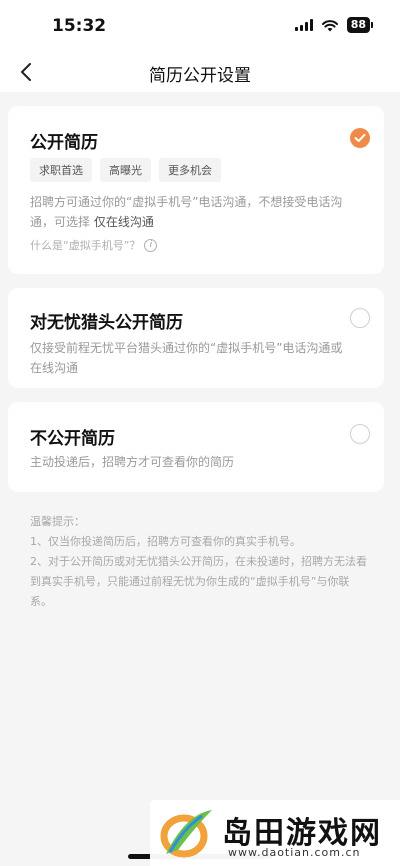 The width and height of the screenshot is (400, 866). What do you see at coordinates (57, 521) in the screenshot?
I see `tips-heading: 温馨提示：` at bounding box center [57, 521].